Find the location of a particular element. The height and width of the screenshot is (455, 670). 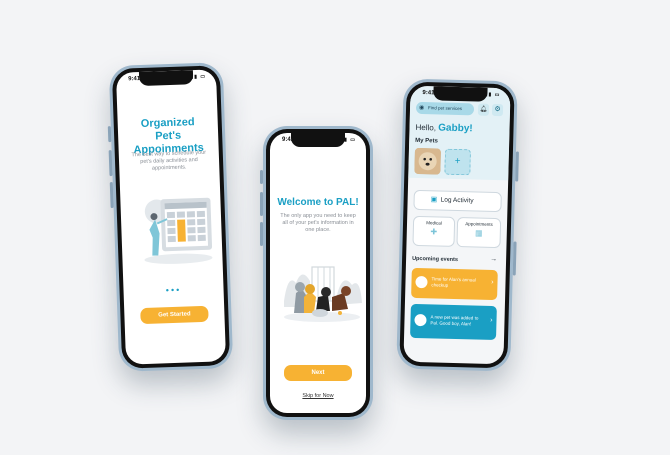

location-pin-icon: ◉ is located at coordinates (421, 108).